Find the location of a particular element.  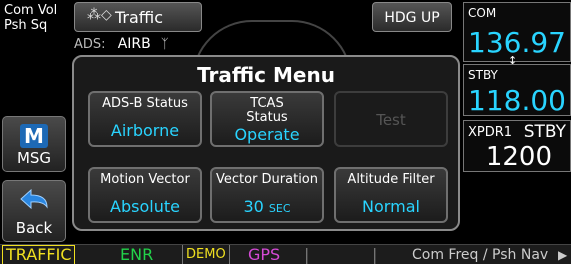

altitude-filter-button: Altitude Filter Normal is located at coordinates (391, 195).